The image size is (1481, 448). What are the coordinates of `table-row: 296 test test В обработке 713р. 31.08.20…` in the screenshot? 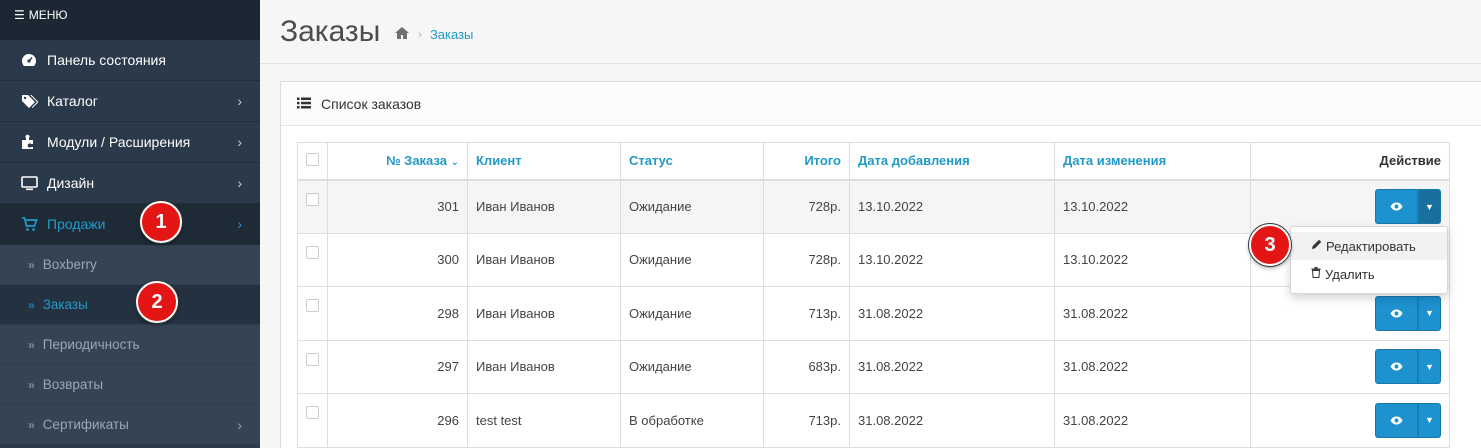 It's located at (873, 420).